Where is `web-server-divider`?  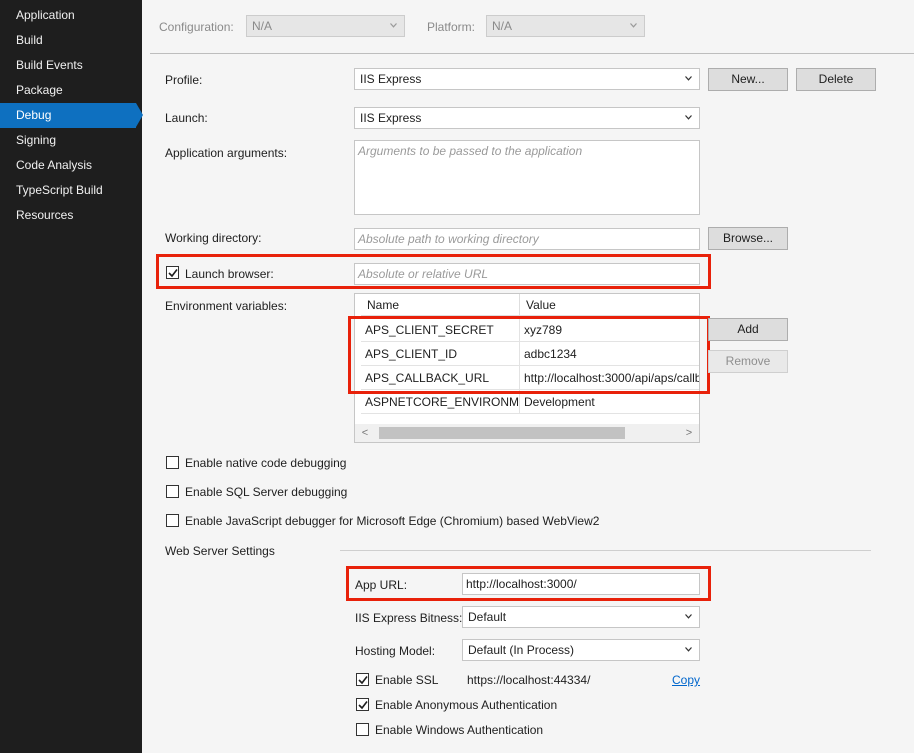 web-server-divider is located at coordinates (605, 550).